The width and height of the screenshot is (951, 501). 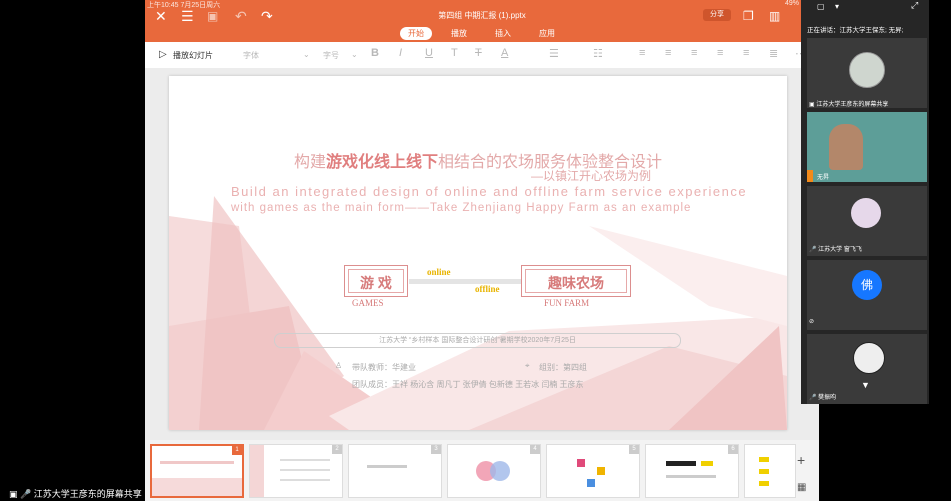 I want to click on thumbnail-number: 6, so click(x=733, y=449).